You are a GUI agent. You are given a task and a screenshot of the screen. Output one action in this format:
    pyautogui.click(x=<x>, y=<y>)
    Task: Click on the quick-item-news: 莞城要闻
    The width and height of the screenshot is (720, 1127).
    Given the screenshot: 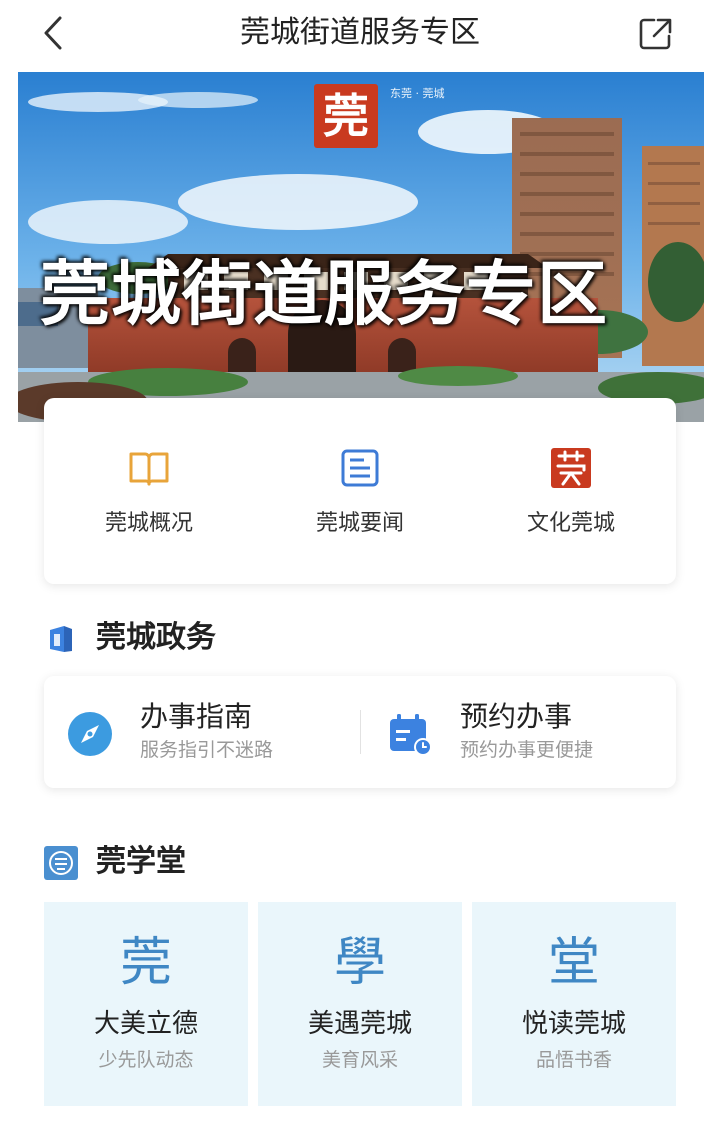 What is the action you would take?
    pyautogui.click(x=360, y=491)
    